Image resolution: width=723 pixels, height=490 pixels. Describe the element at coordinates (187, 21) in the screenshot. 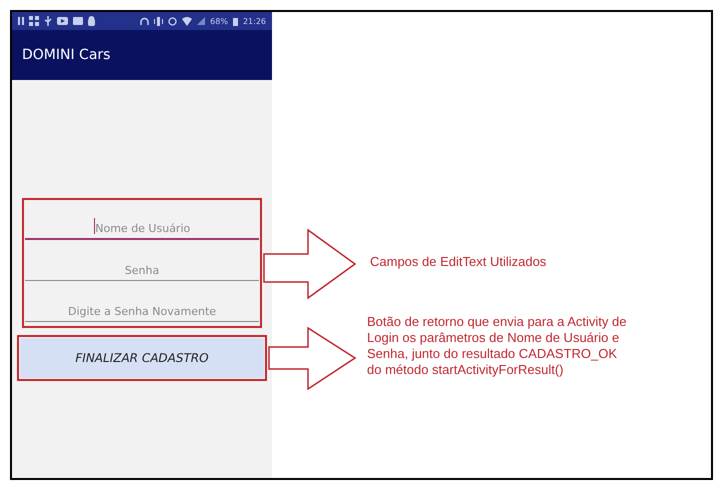

I see `wifi-icon` at that location.